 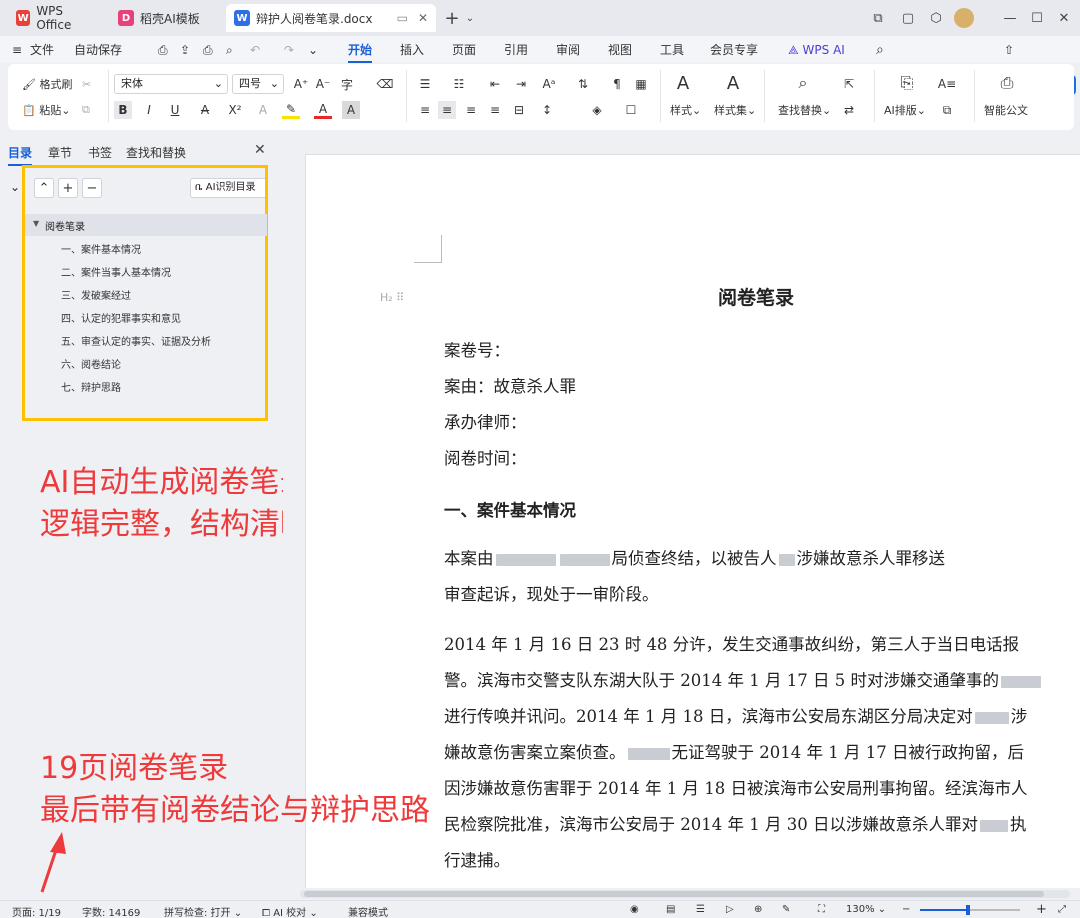 What do you see at coordinates (301, 84) in the screenshot?
I see `grow-font-icon: A⁺` at bounding box center [301, 84].